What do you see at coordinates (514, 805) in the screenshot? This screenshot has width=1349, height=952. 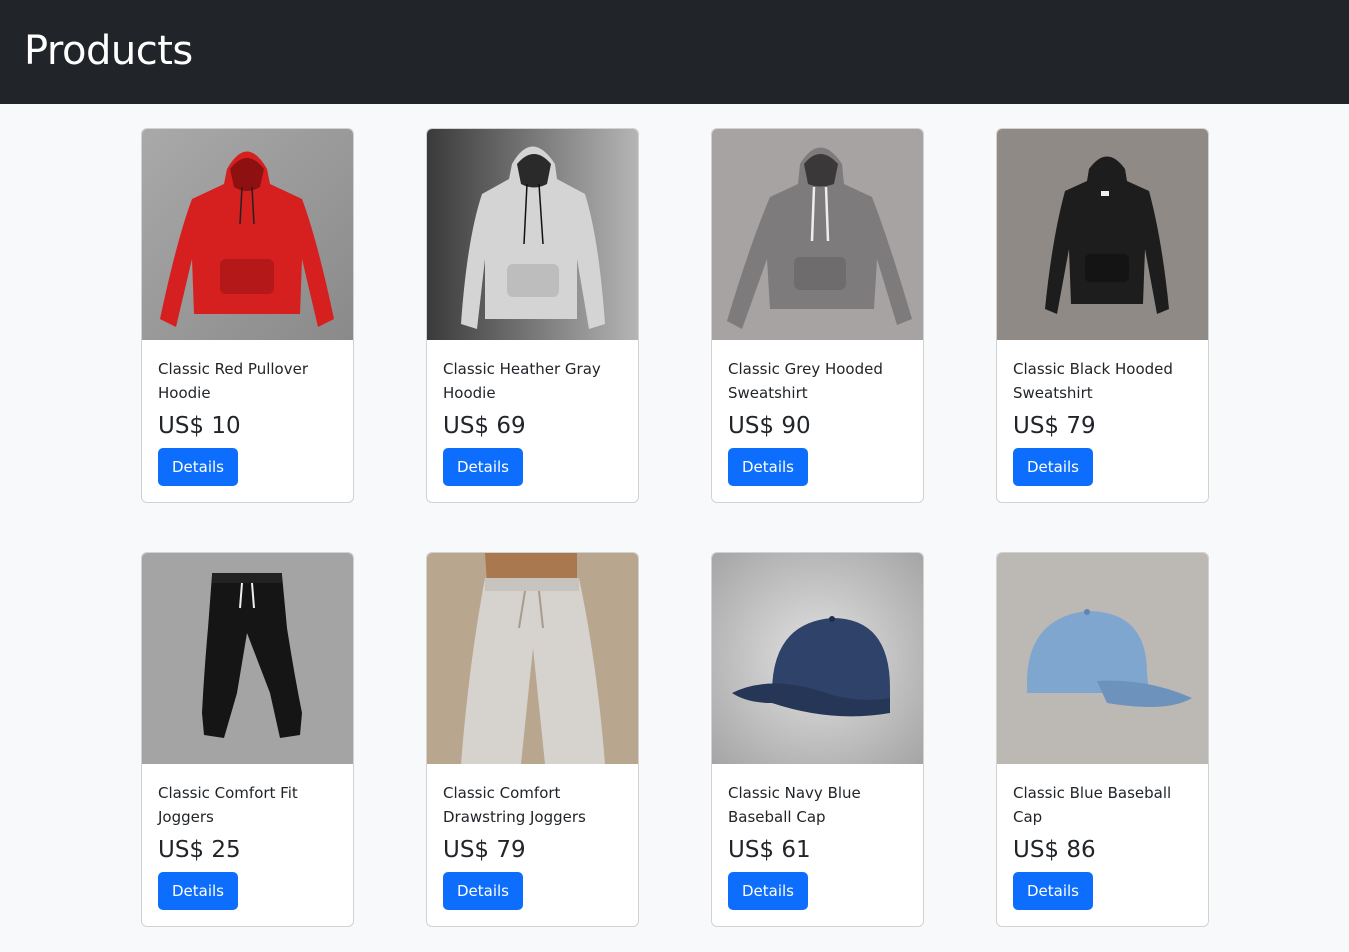 I see `product-title: Classic Comfort Drawstring Joggers` at bounding box center [514, 805].